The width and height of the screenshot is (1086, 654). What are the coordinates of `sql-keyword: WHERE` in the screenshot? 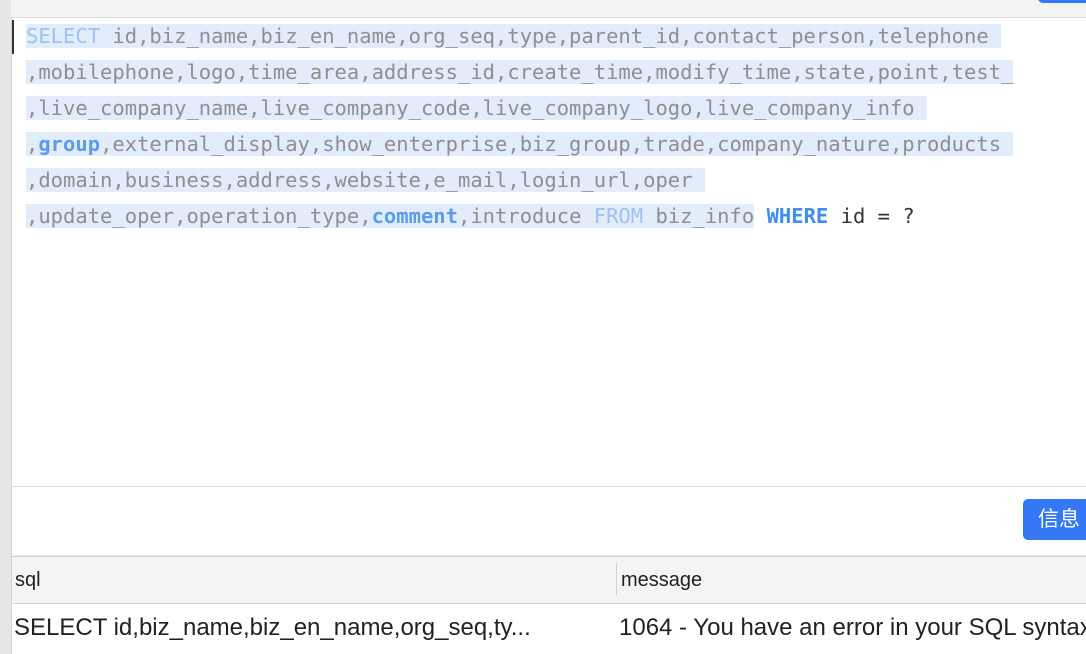 It's located at (797, 216).